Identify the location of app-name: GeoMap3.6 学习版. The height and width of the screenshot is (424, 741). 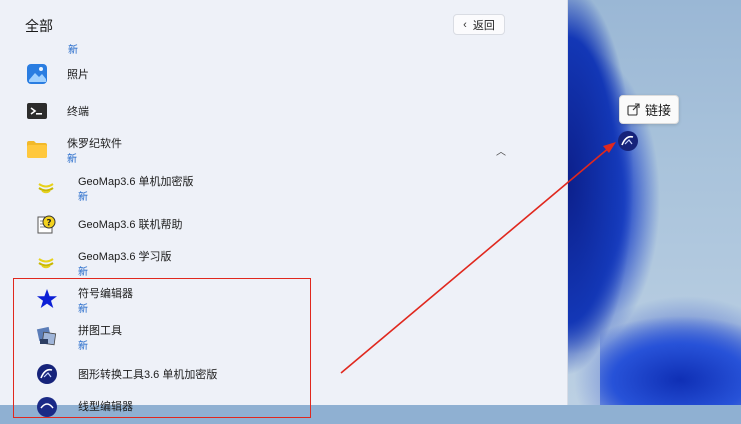
(125, 257).